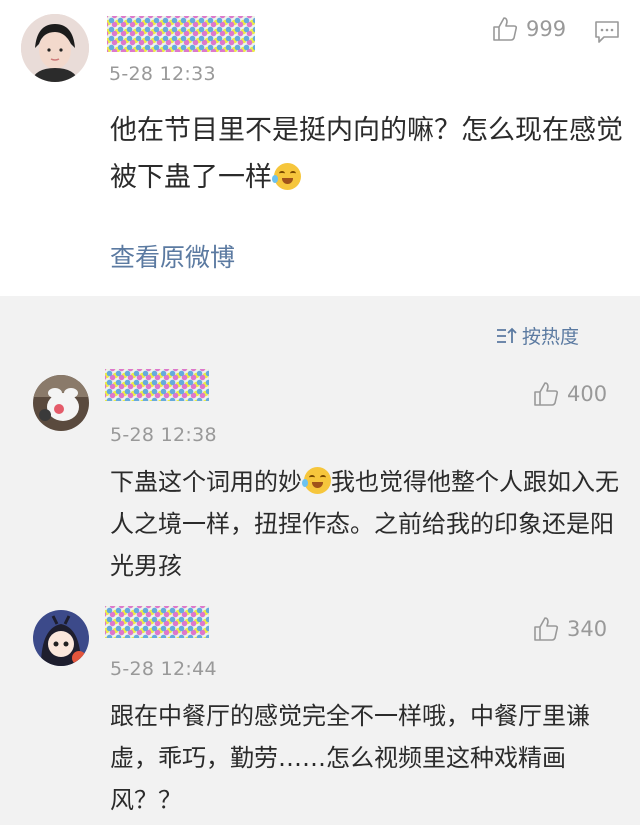 The width and height of the screenshot is (640, 825). Describe the element at coordinates (587, 394) in the screenshot. I see `like-count: 400` at that location.